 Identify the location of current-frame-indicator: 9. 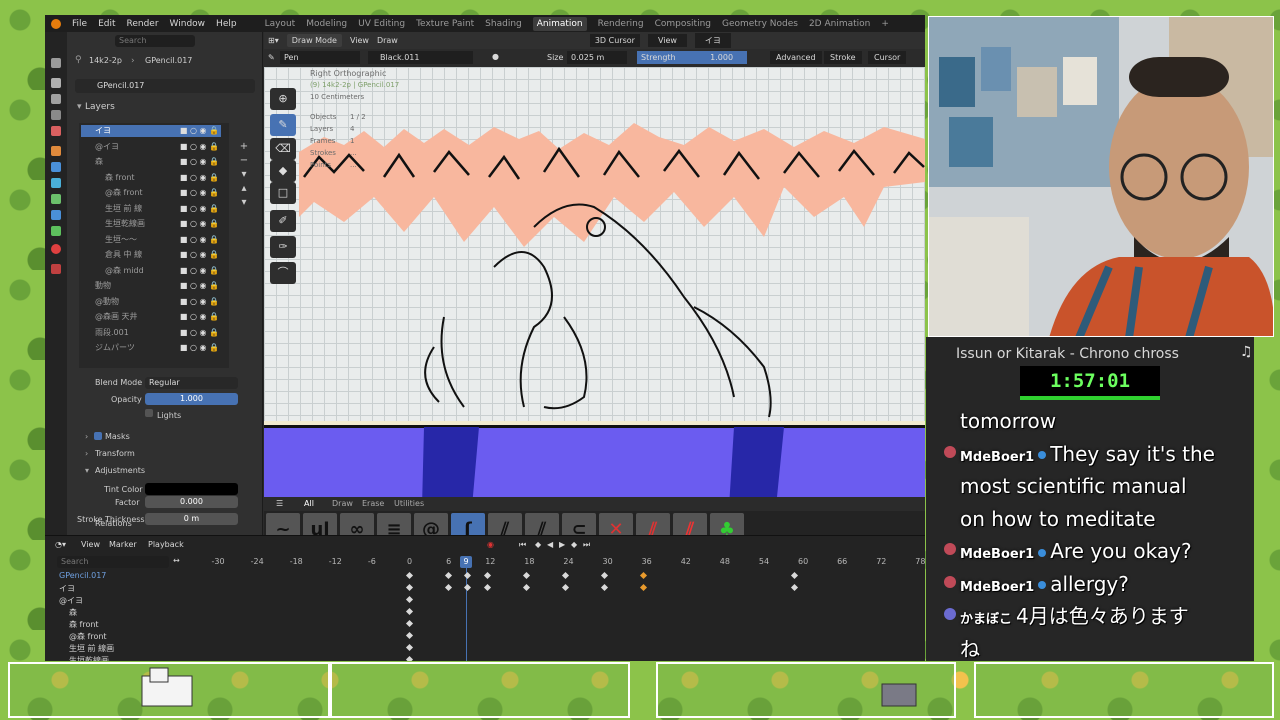
(466, 562).